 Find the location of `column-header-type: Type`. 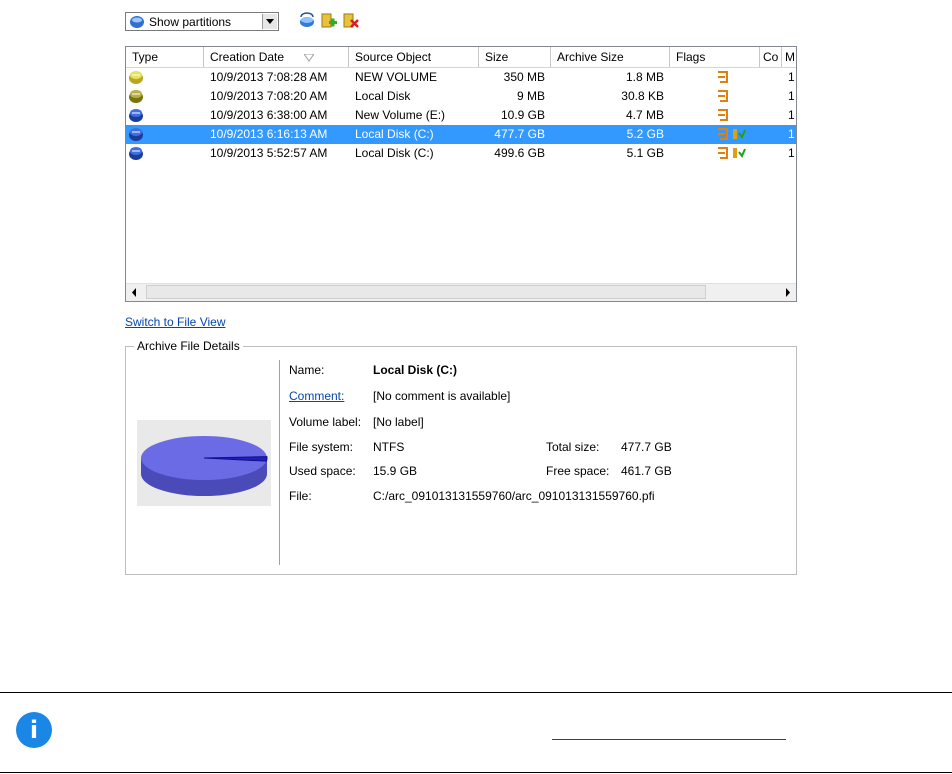

column-header-type: Type is located at coordinates (165, 57).